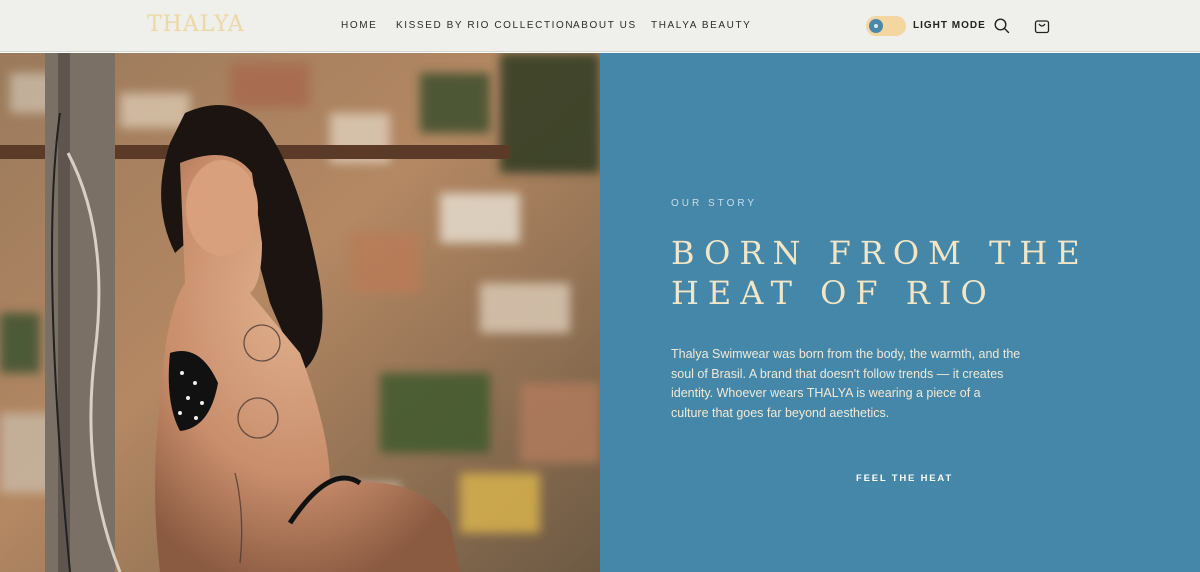  What do you see at coordinates (196, 24) in the screenshot?
I see `brand-logo: THALYA` at bounding box center [196, 24].